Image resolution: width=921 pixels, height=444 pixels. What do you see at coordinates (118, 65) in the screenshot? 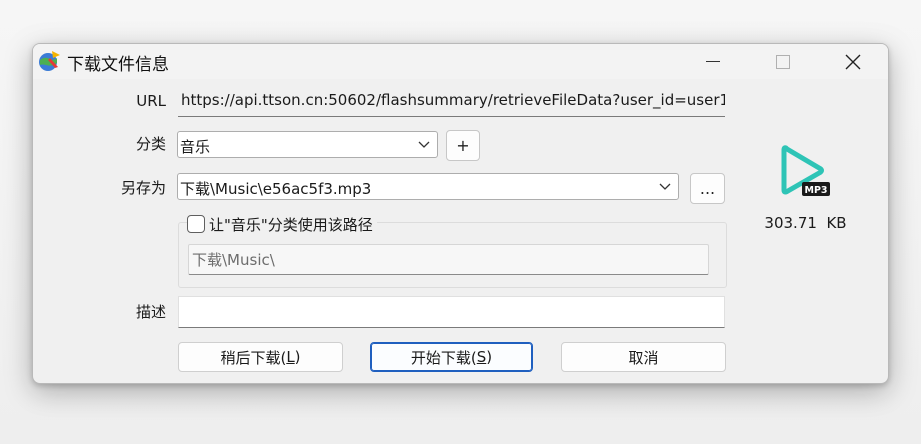
I see `window-title: 下载文件信息` at bounding box center [118, 65].